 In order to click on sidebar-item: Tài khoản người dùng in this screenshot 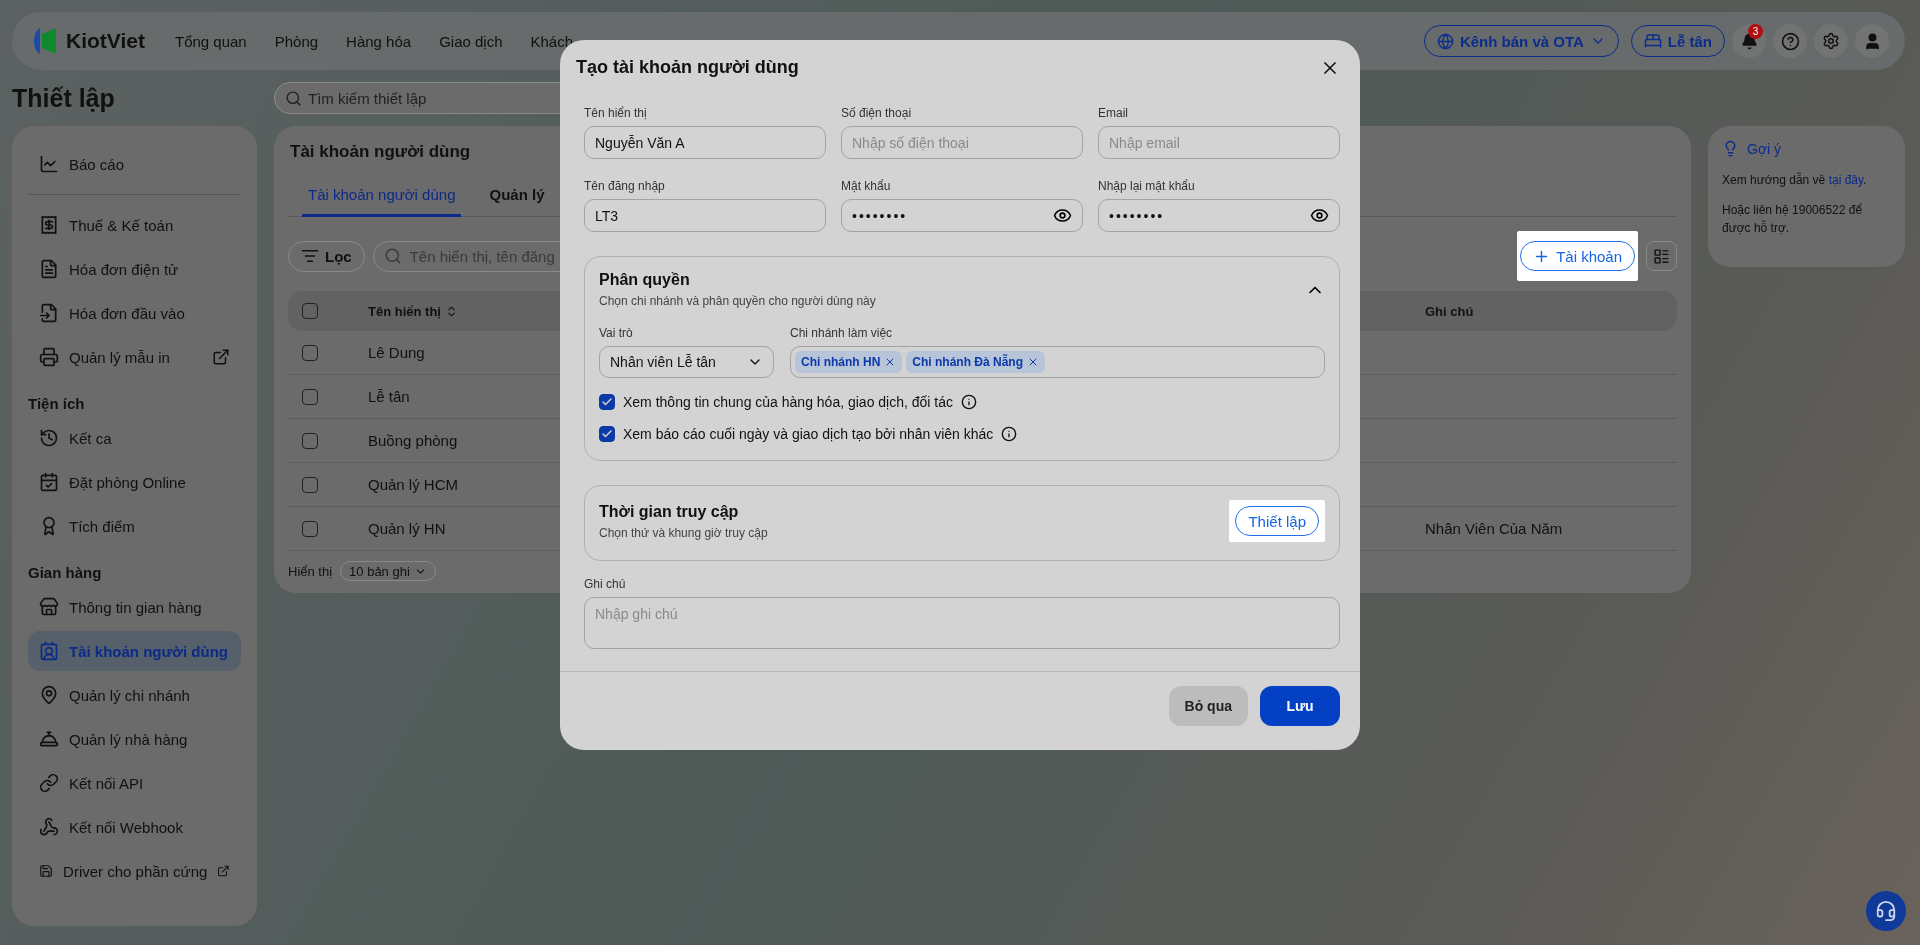, I will do `click(134, 651)`.